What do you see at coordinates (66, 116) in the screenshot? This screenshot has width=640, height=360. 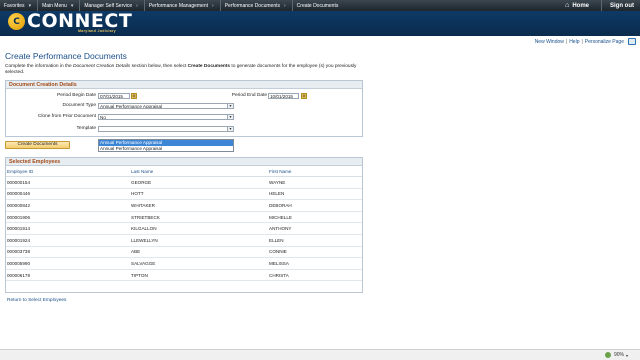 I see `clone-label: Clone from Prior Document` at bounding box center [66, 116].